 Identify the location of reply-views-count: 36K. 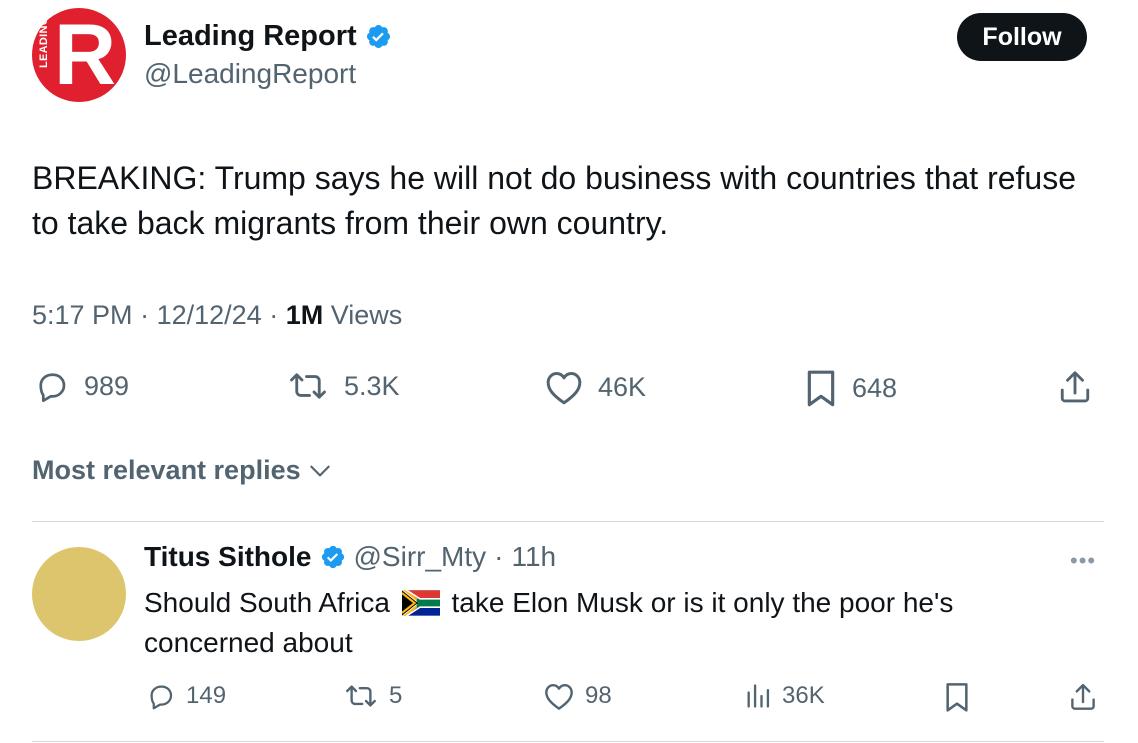
(803, 695).